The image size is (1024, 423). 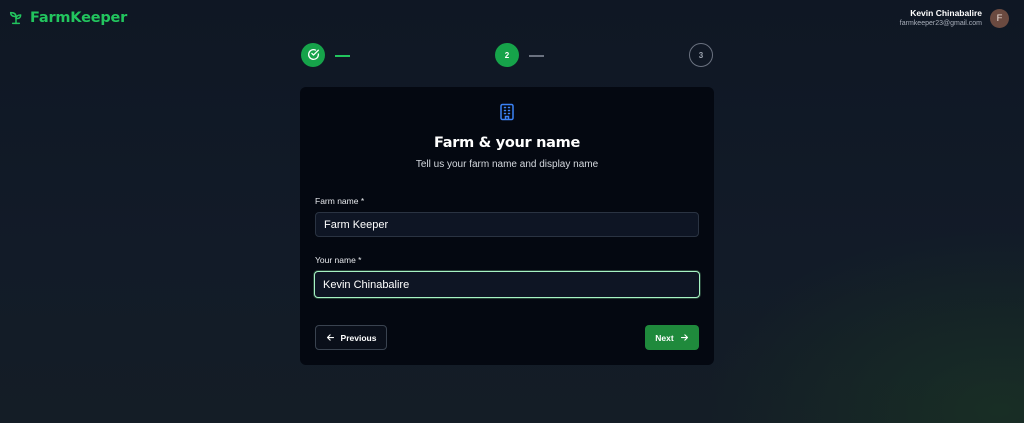 I want to click on your-name-label: Your name *, so click(x=338, y=260).